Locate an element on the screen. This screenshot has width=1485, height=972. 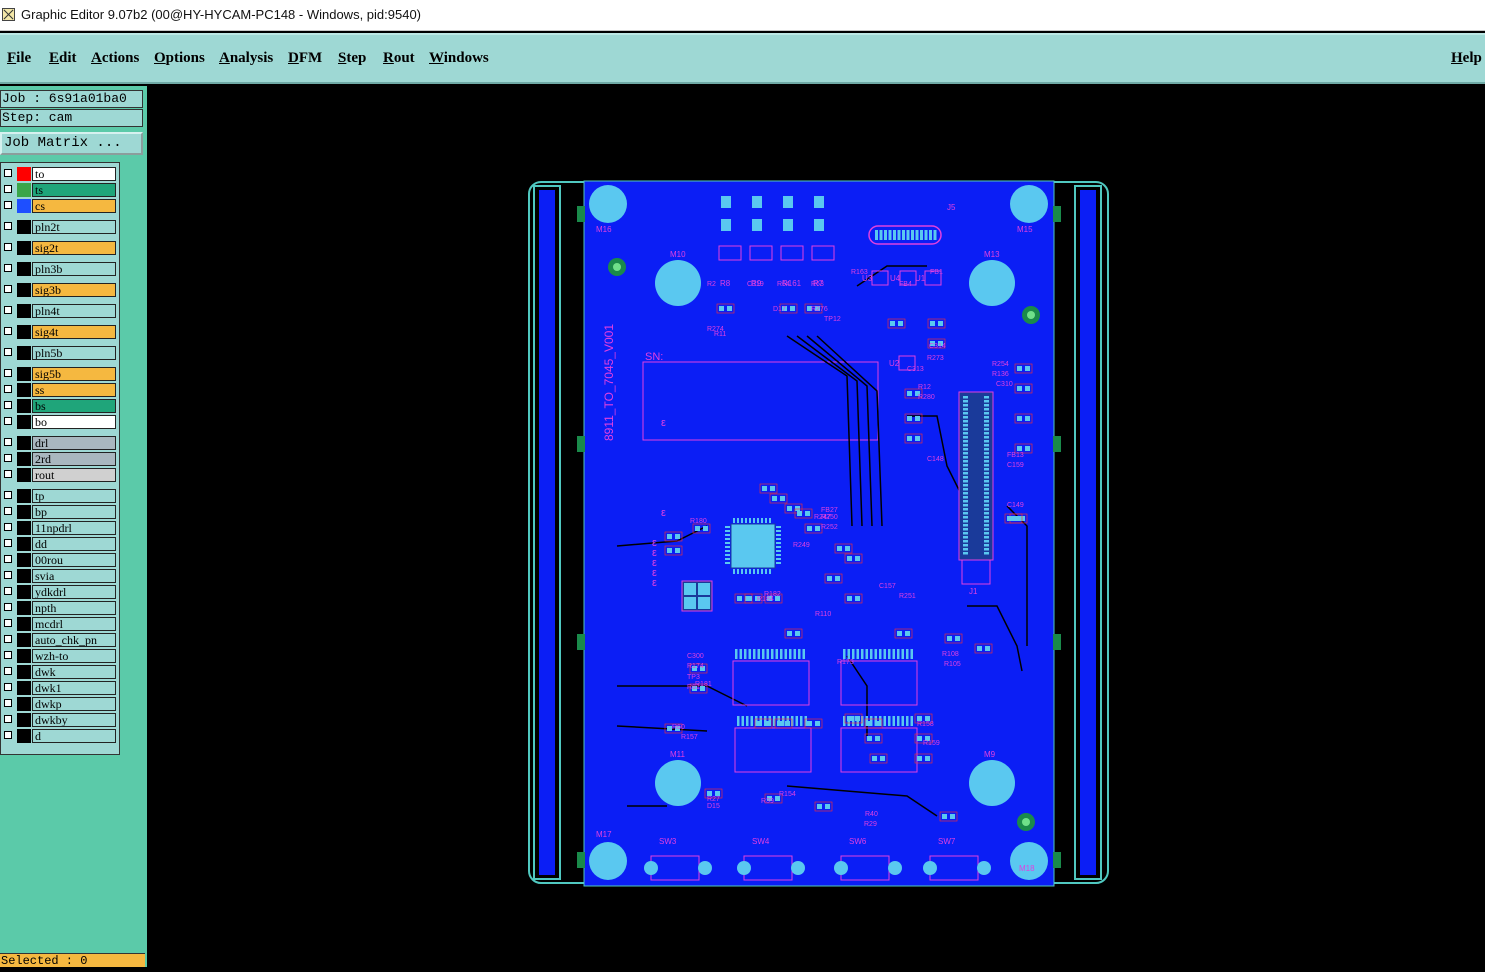
layer-row-2rd: 2rd is located at coordinates (59, 459).